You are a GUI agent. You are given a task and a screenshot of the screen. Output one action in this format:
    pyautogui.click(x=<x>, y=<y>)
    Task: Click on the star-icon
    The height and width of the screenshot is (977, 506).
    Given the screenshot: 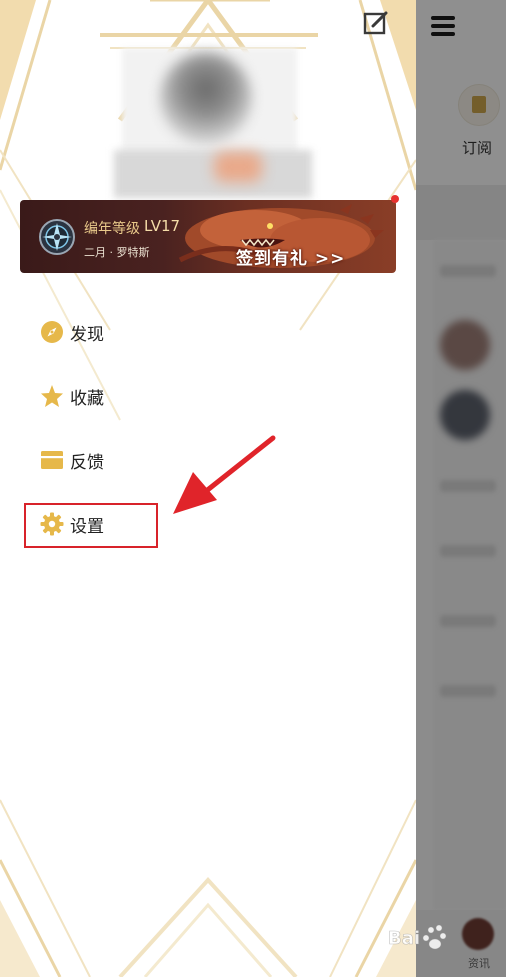 What is the action you would take?
    pyautogui.click(x=52, y=396)
    